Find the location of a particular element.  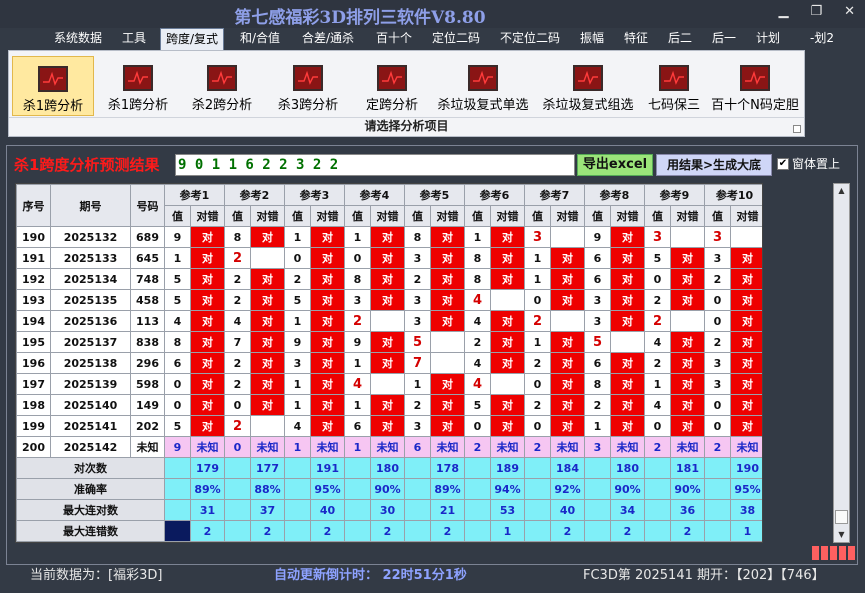

col-header-ref: 参考2 is located at coordinates (254, 195).